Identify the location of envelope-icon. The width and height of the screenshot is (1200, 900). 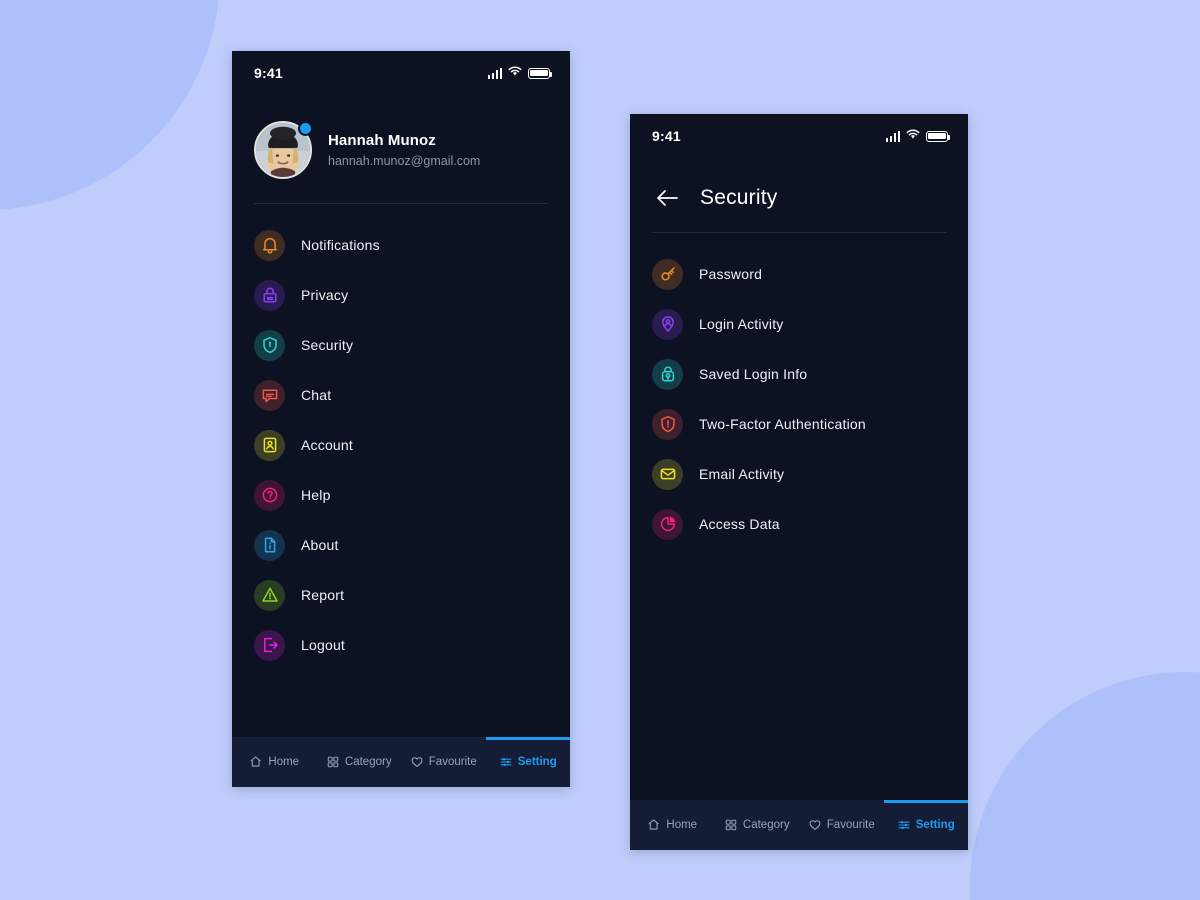
(667, 474).